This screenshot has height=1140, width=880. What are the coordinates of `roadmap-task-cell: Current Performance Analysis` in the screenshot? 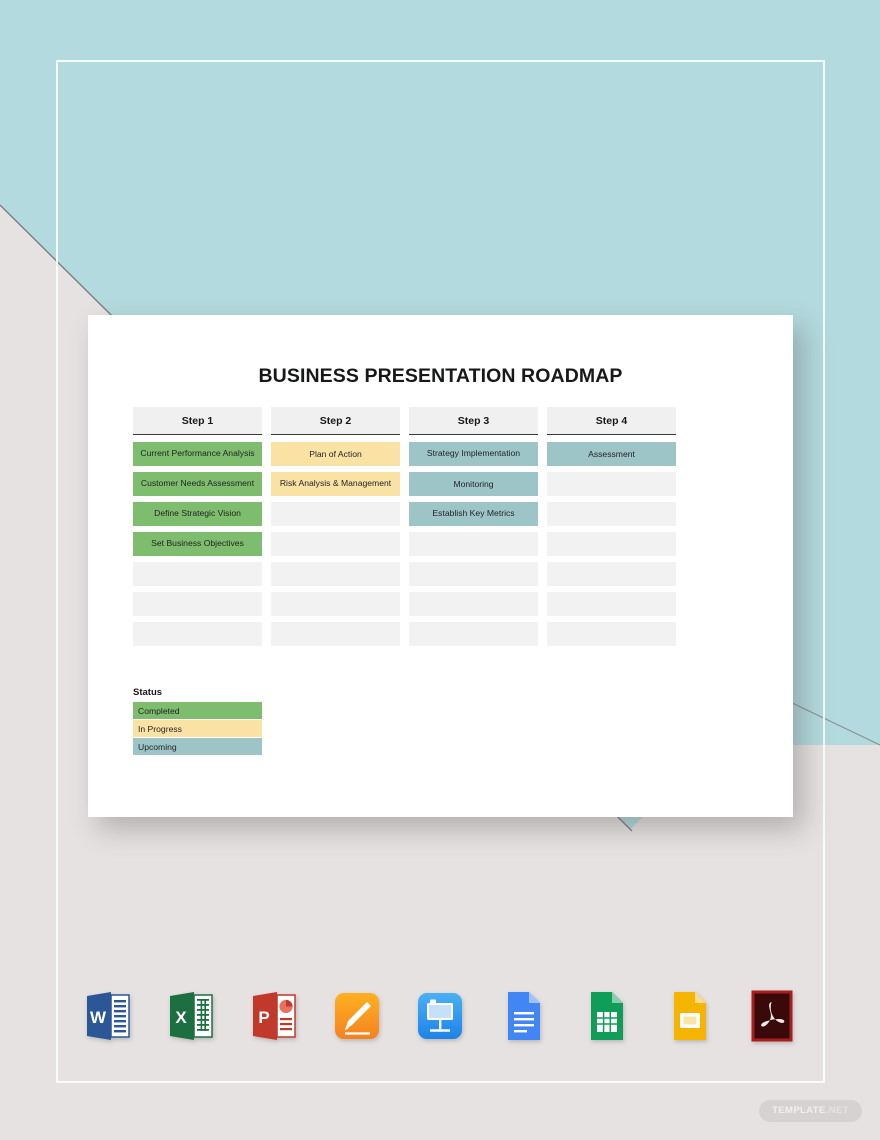 It's located at (197, 454).